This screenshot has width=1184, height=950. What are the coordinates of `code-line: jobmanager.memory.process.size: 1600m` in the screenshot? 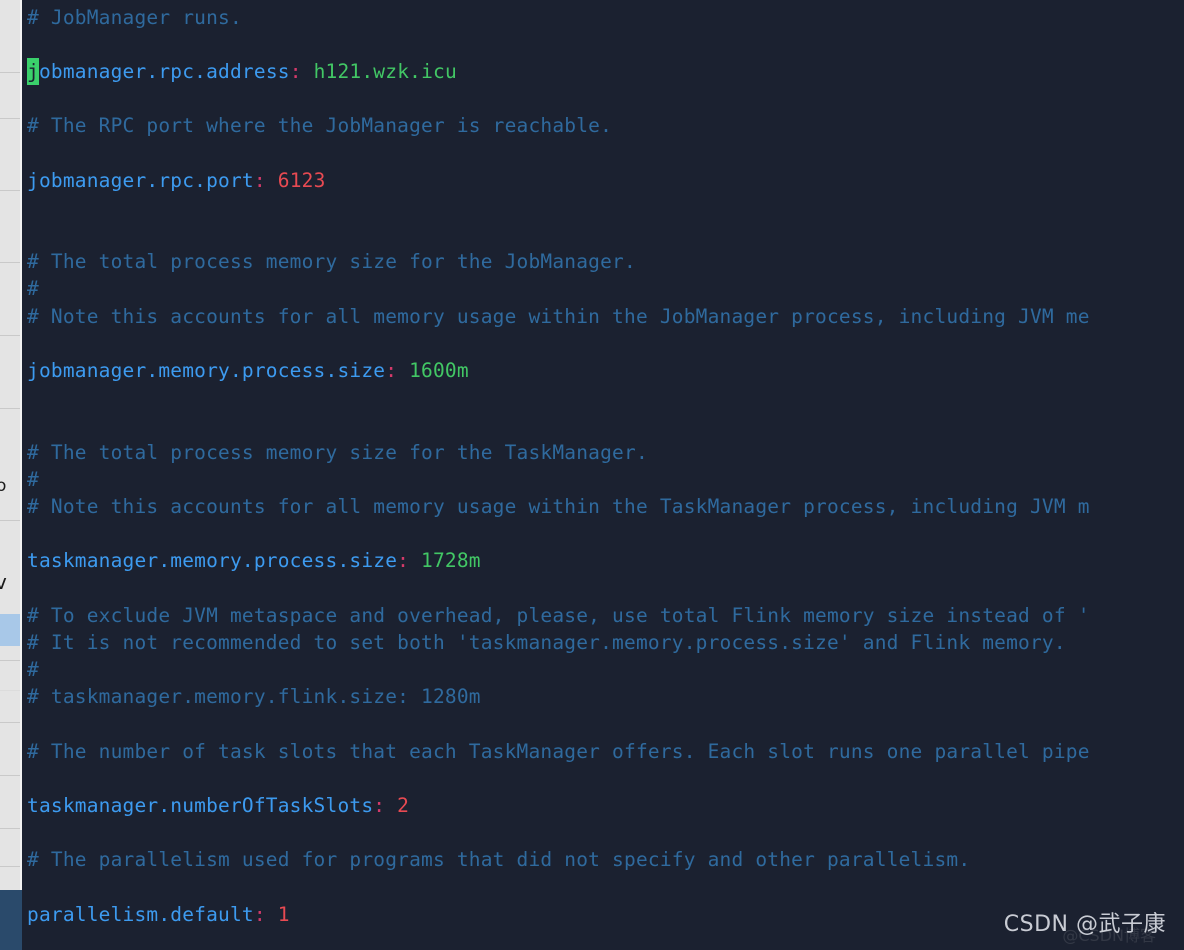 It's located at (558, 370).